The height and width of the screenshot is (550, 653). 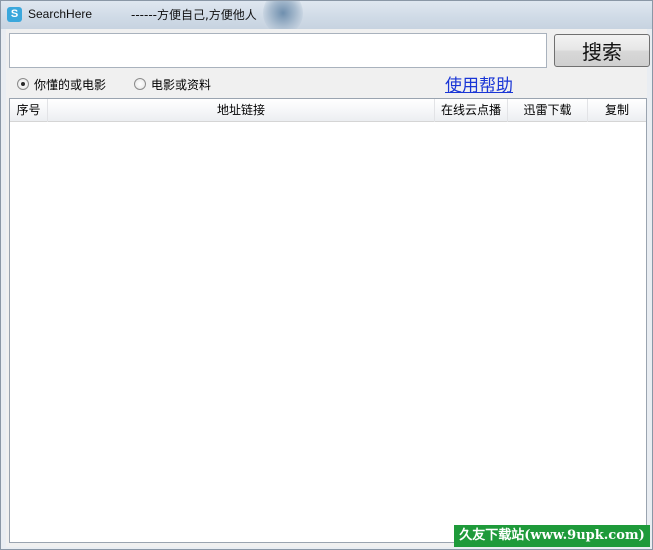 What do you see at coordinates (552, 536) in the screenshot?
I see `site-watermark: 久友下载站(www.9upk.com)` at bounding box center [552, 536].